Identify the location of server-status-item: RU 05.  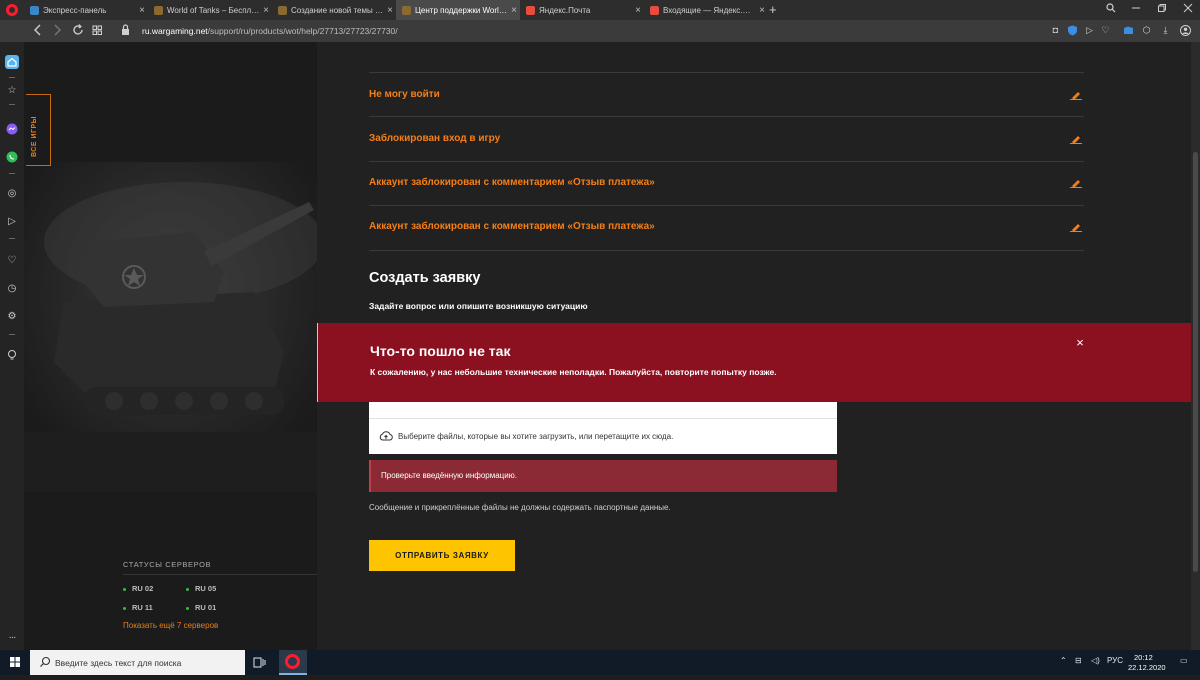
(201, 588).